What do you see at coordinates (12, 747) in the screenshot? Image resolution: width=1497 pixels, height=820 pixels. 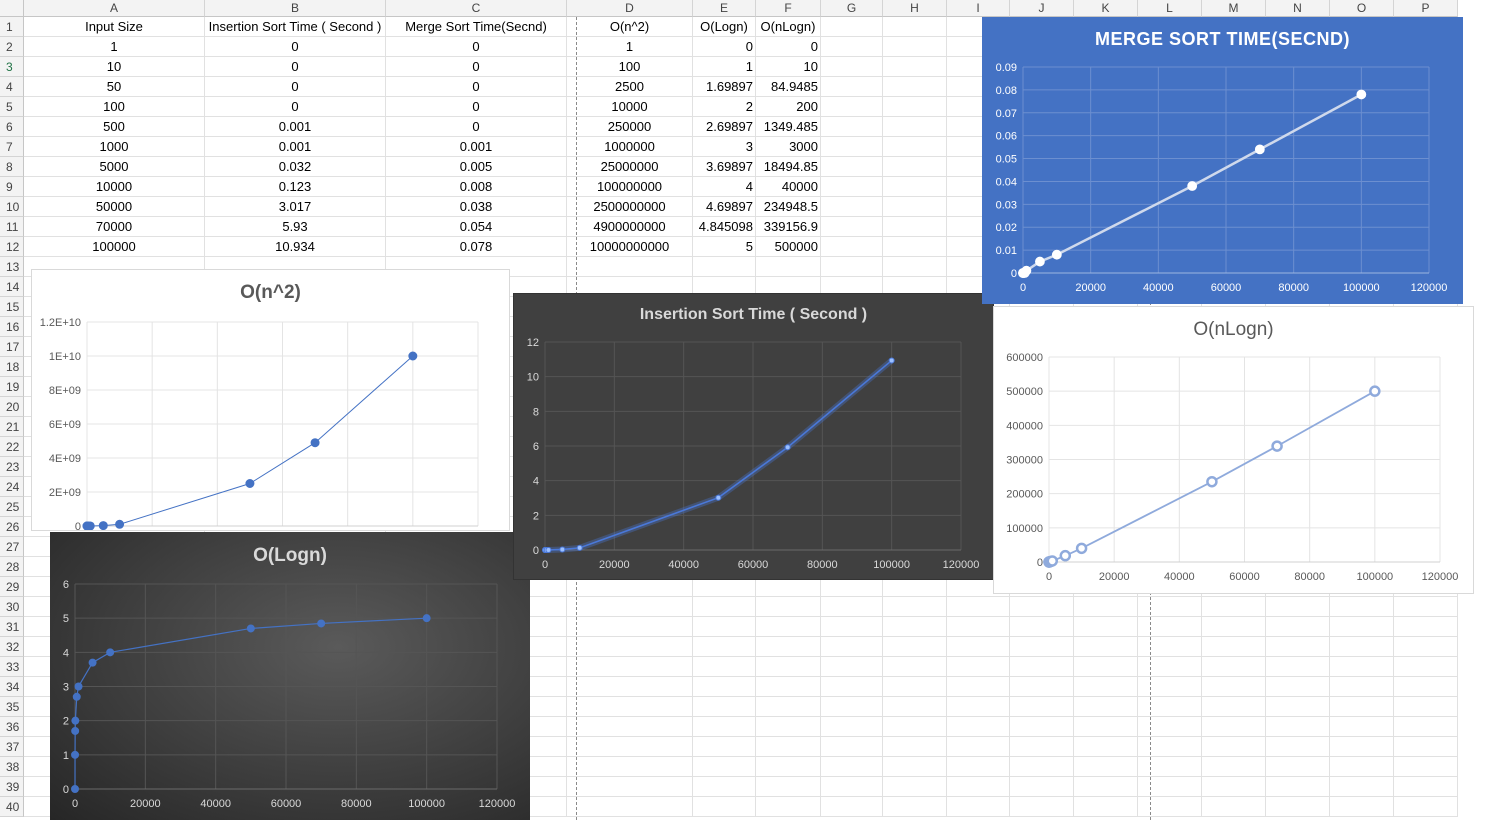 I see `row-header: 37` at bounding box center [12, 747].